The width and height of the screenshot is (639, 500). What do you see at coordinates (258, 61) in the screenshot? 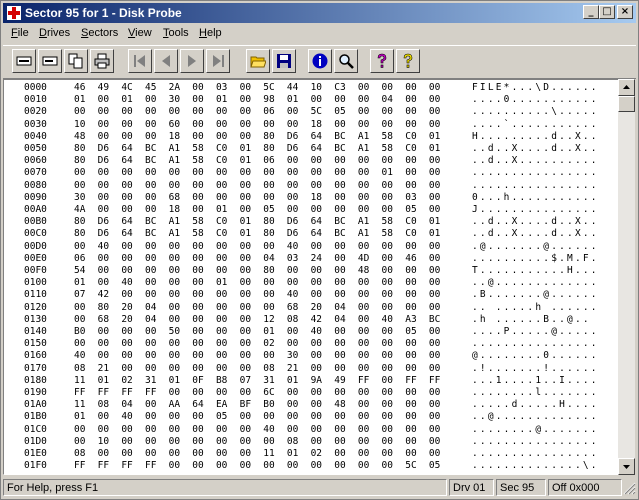
I see `open-file-button` at bounding box center [258, 61].